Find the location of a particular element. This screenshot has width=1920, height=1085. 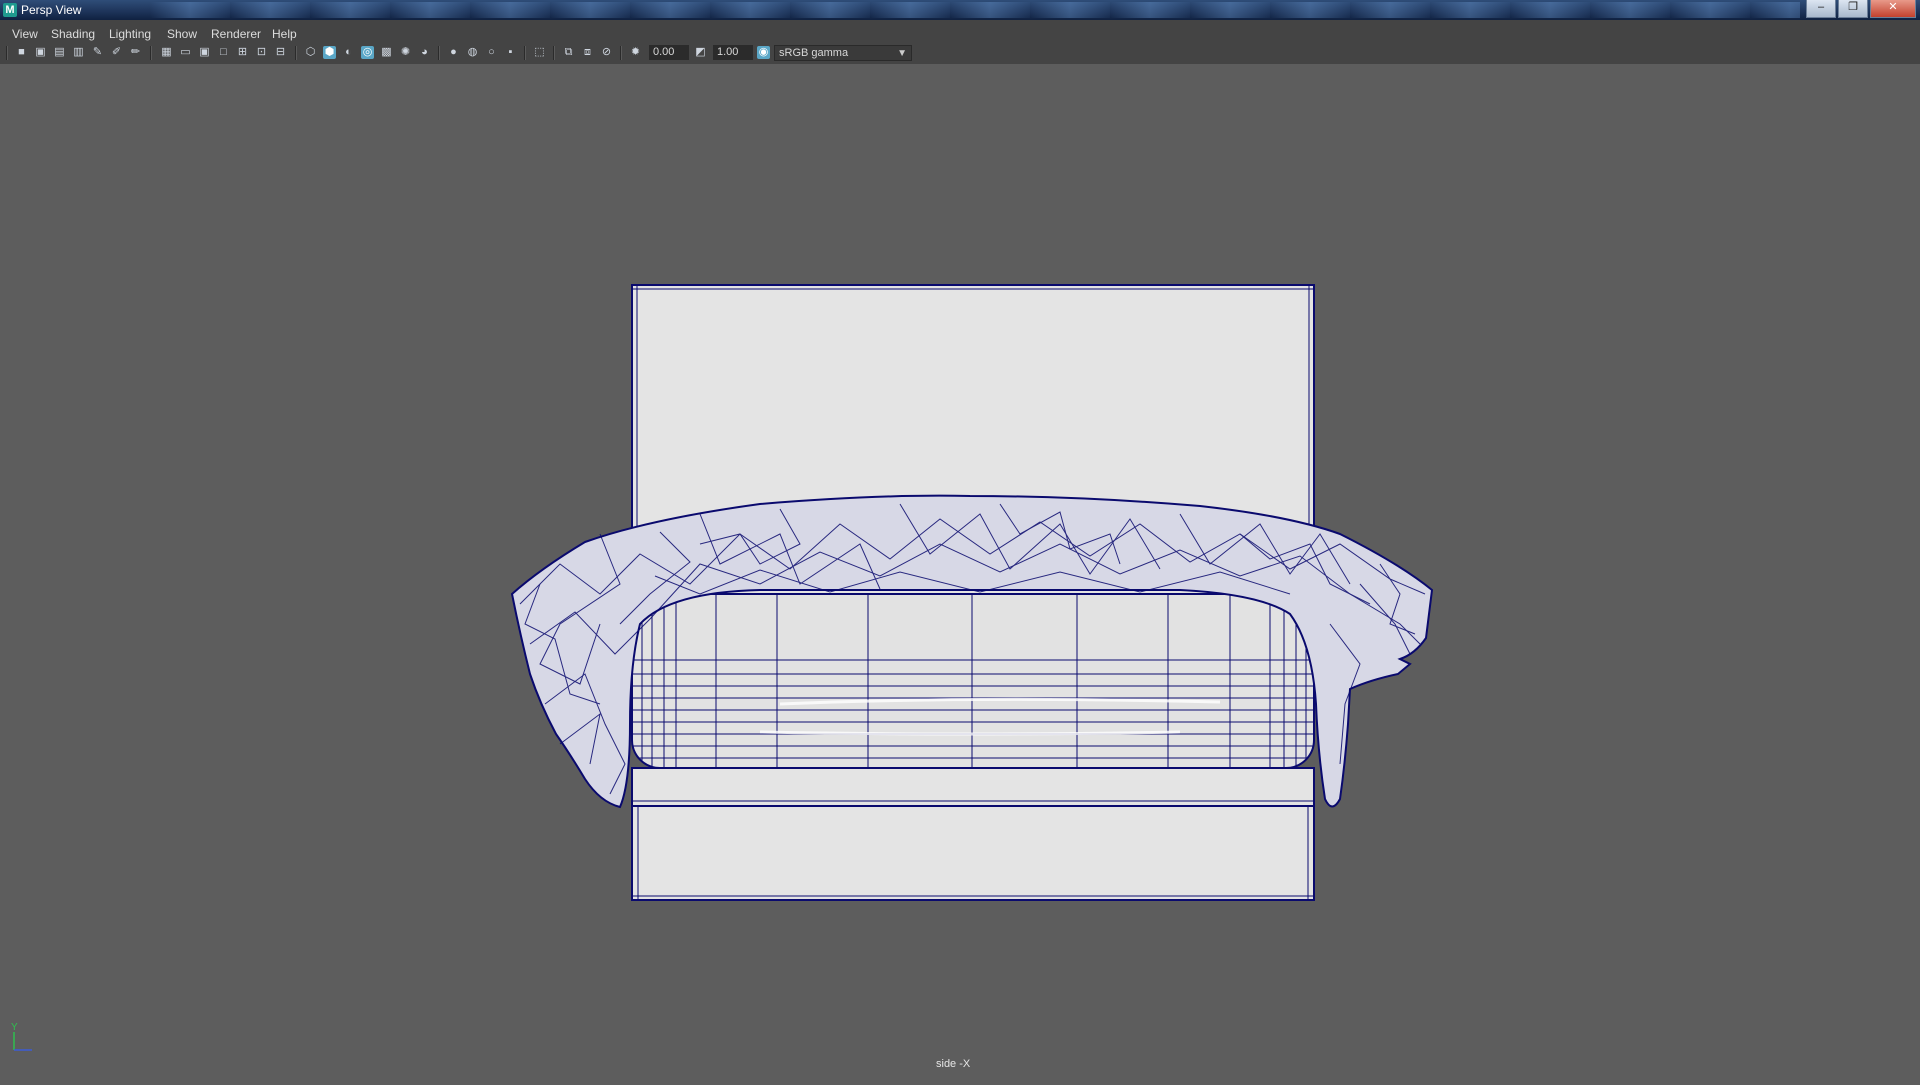

safe-title-icon: ⊟ is located at coordinates (280, 52).